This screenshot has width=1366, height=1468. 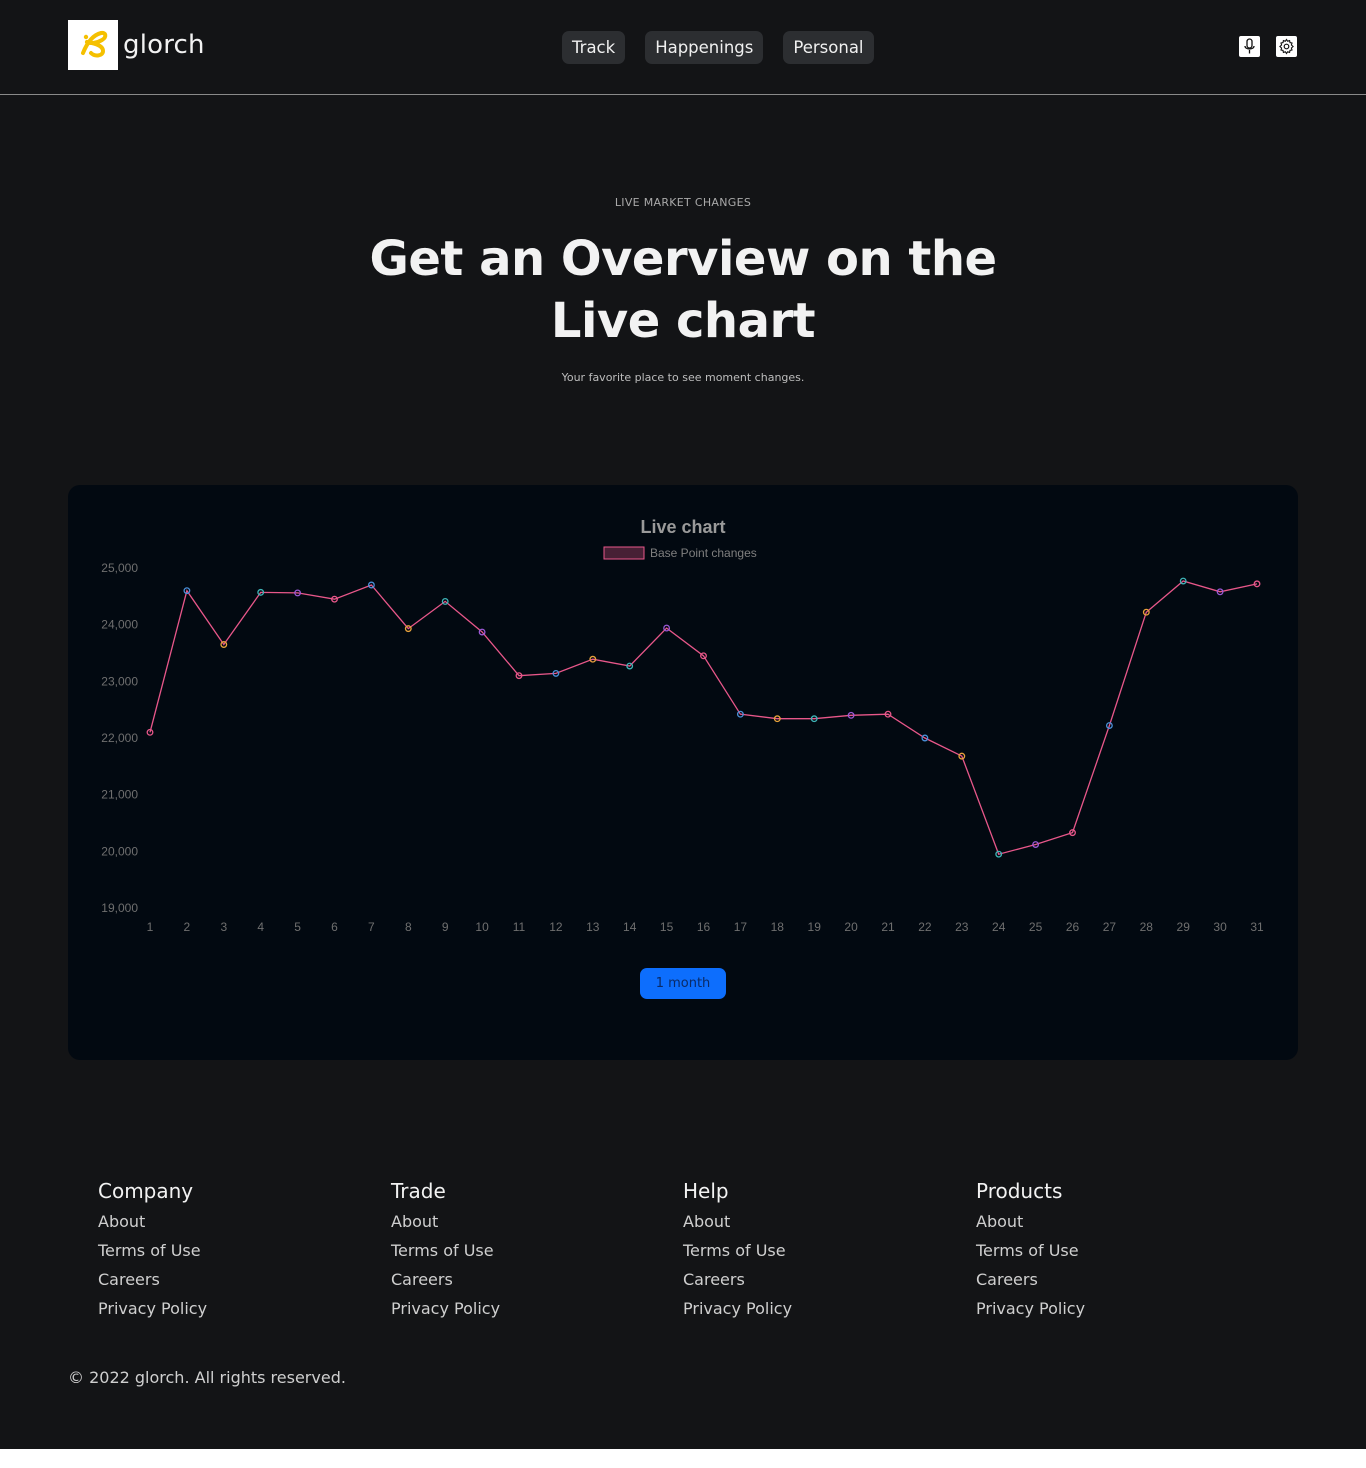 What do you see at coordinates (682, 527) in the screenshot?
I see `chart-title: Live chart` at bounding box center [682, 527].